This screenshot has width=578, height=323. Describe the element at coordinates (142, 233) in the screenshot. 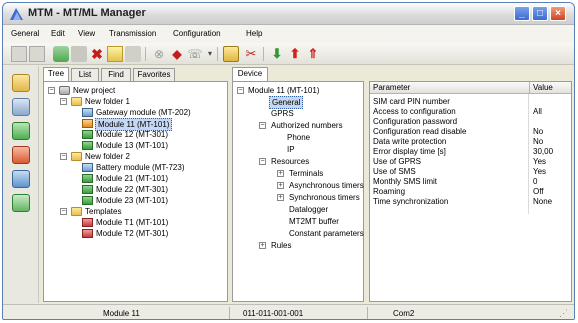

I see `tree-node-template: Module T2 (MT-301)` at that location.